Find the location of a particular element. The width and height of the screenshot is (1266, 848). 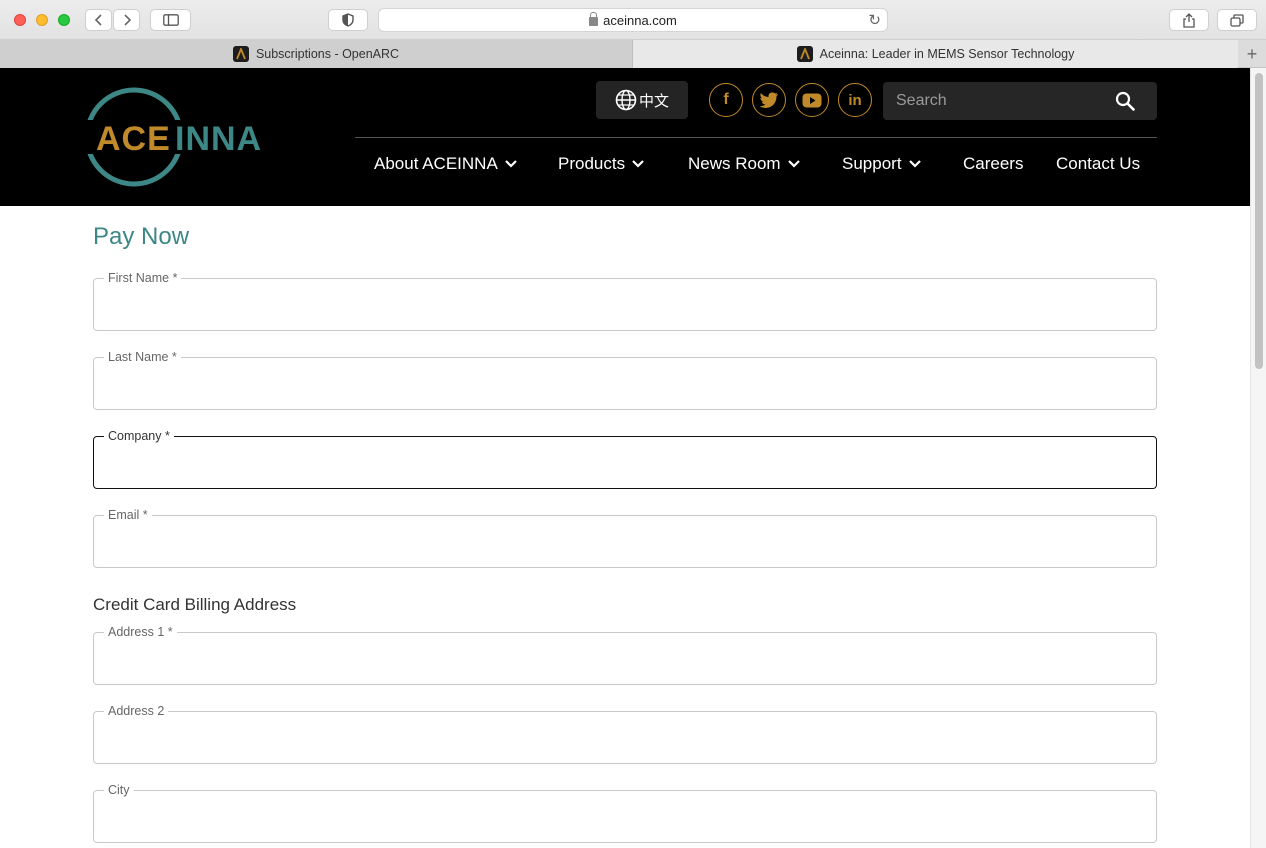

address-1-field: Address 1 * is located at coordinates (625, 655).